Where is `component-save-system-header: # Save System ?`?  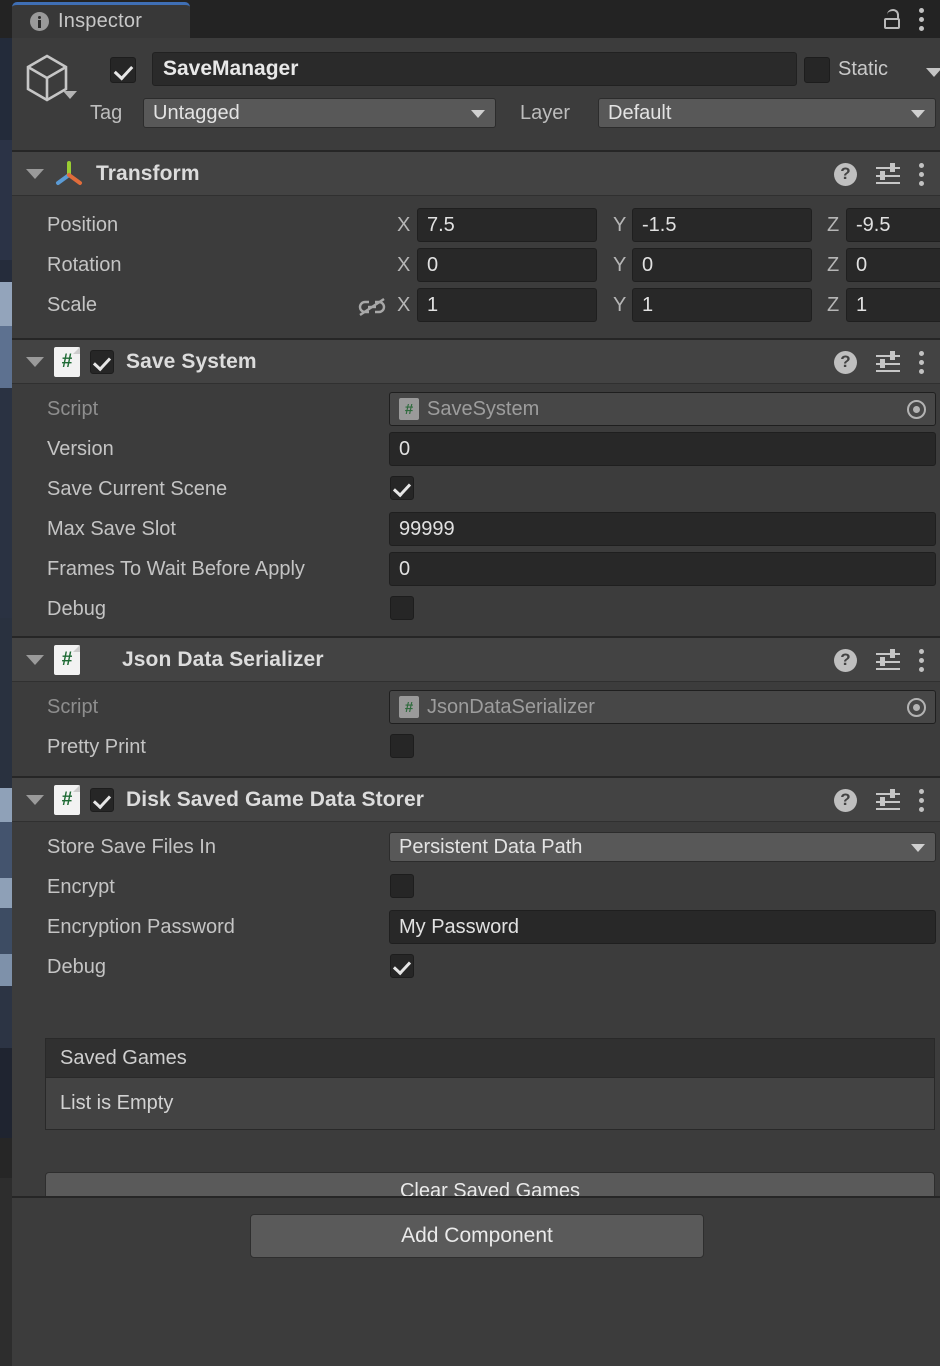
component-save-system-header: # Save System ? is located at coordinates (476, 362).